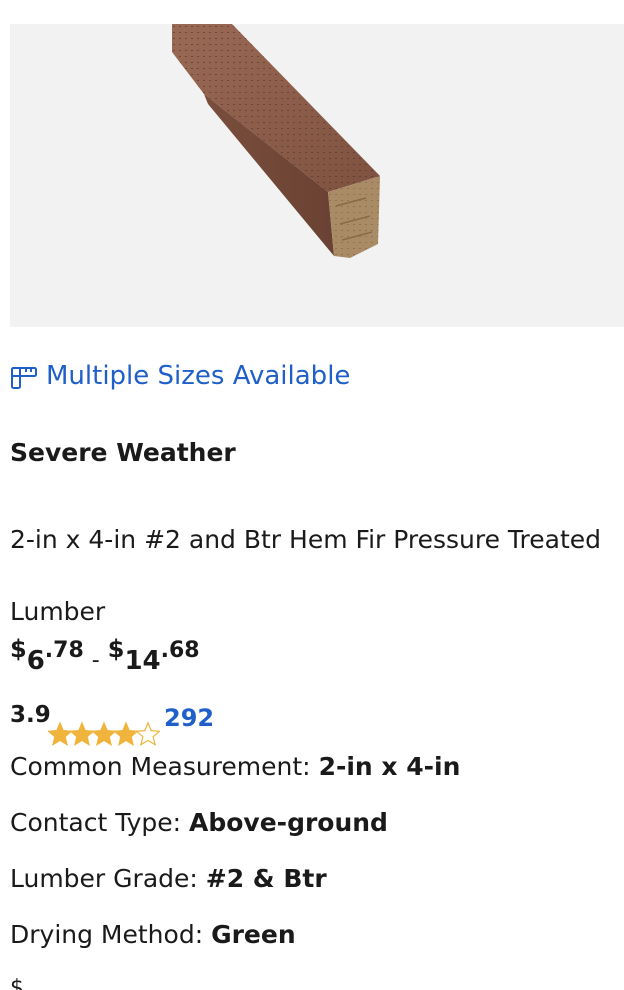 This screenshot has height=990, width=624. What do you see at coordinates (160, 766) in the screenshot?
I see `spec-label: Common Measurement:` at bounding box center [160, 766].